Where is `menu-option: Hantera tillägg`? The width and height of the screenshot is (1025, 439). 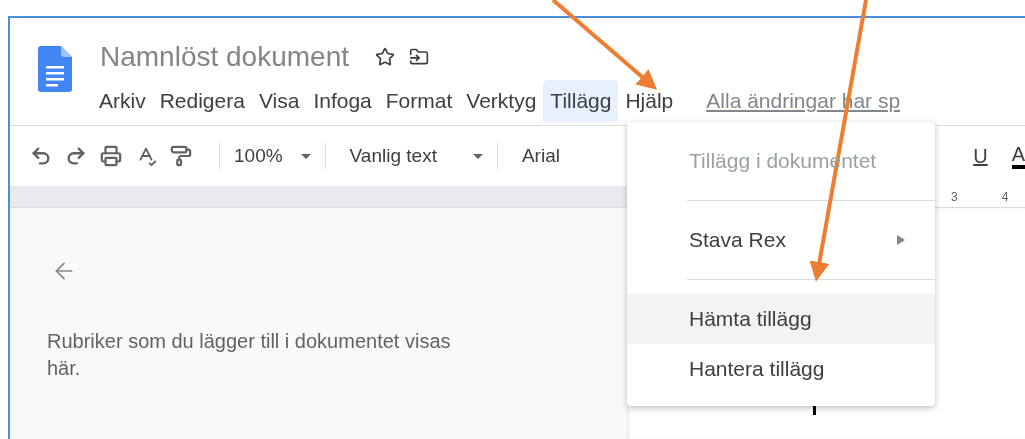
menu-option: Hantera tillägg is located at coordinates (781, 369).